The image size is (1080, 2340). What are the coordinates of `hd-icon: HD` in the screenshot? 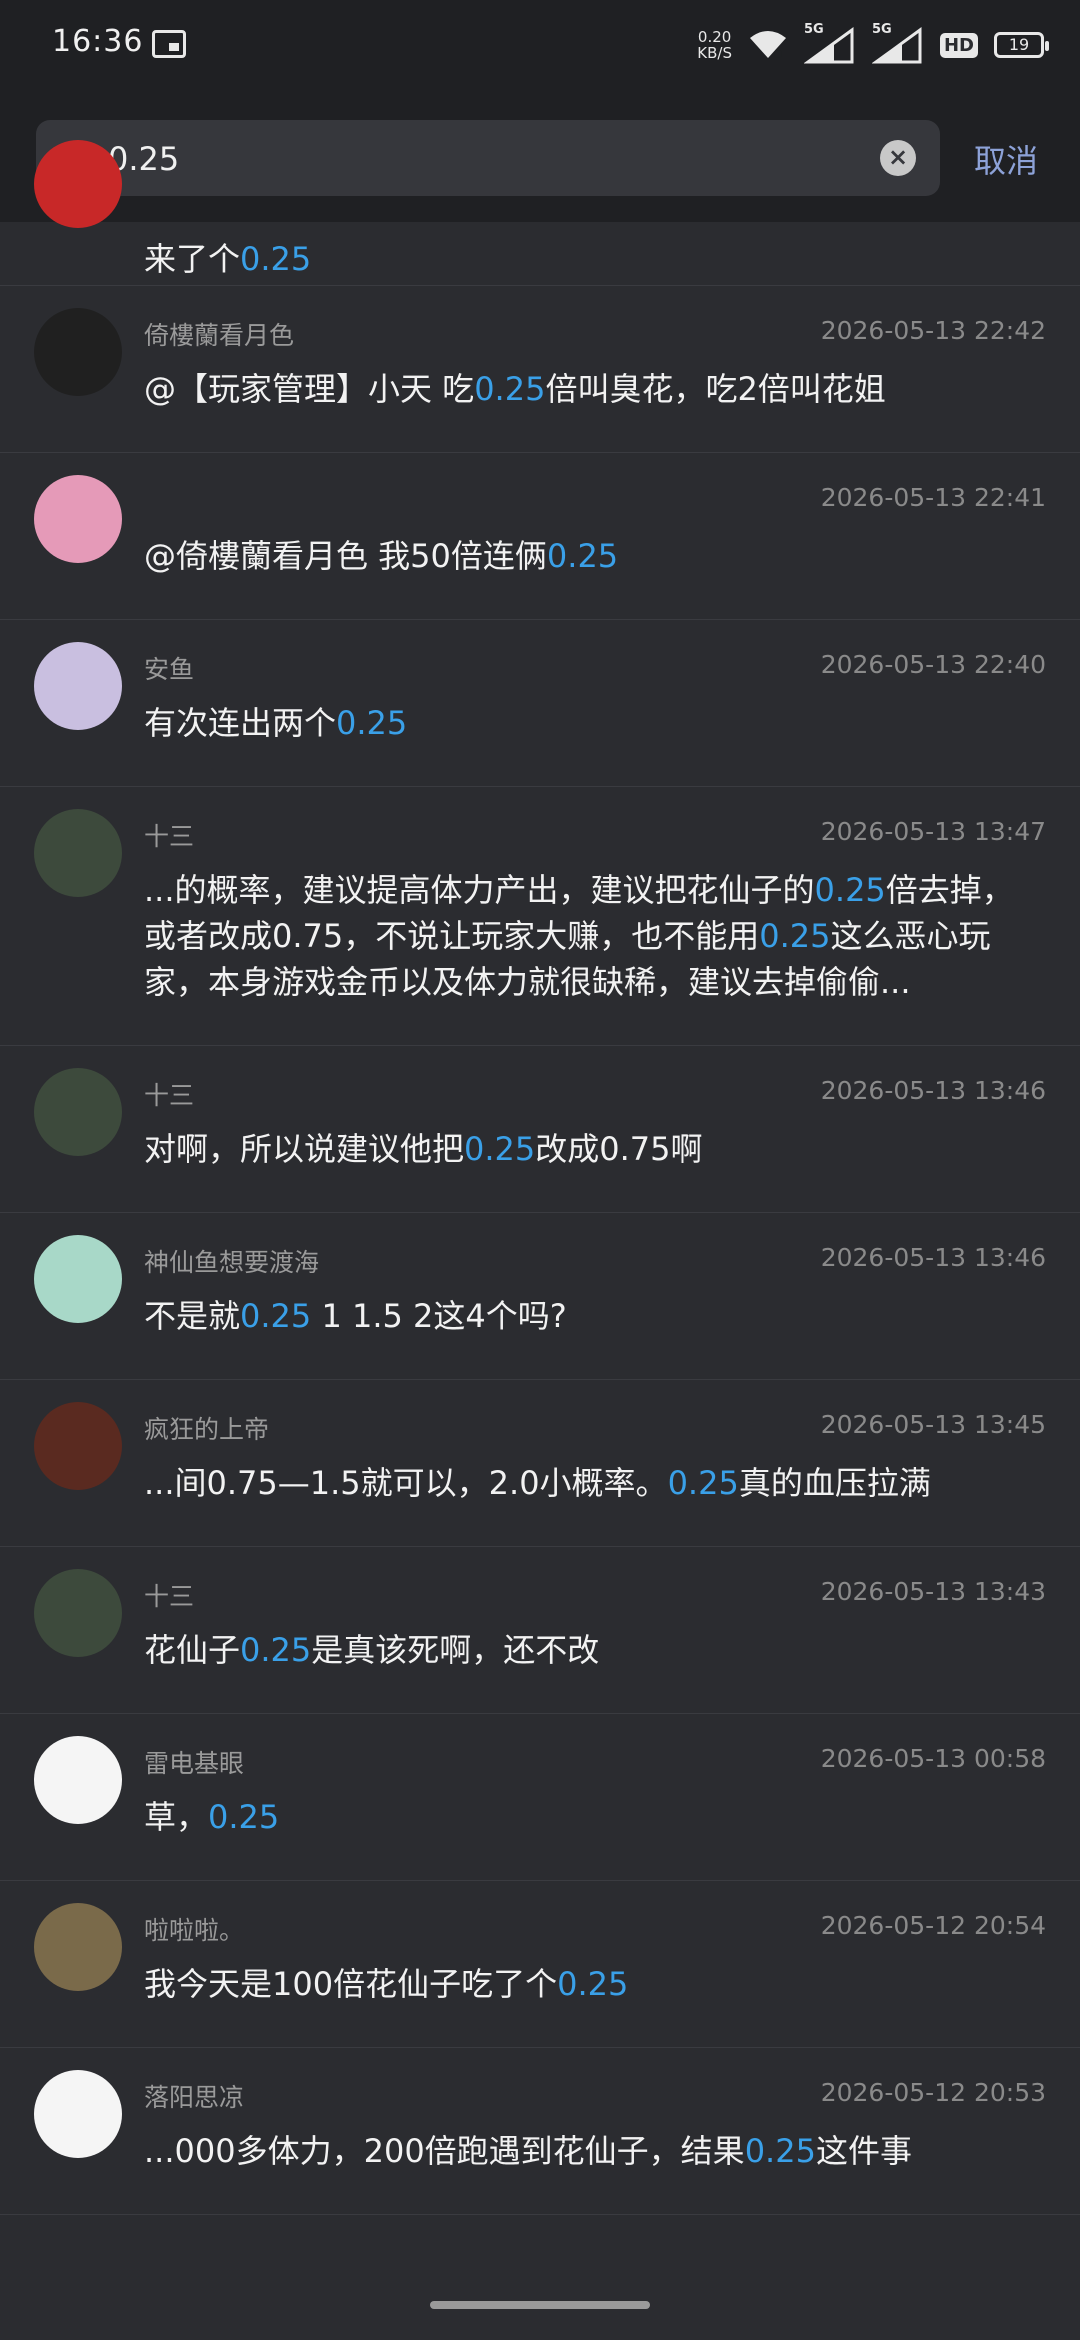 It's located at (958, 45).